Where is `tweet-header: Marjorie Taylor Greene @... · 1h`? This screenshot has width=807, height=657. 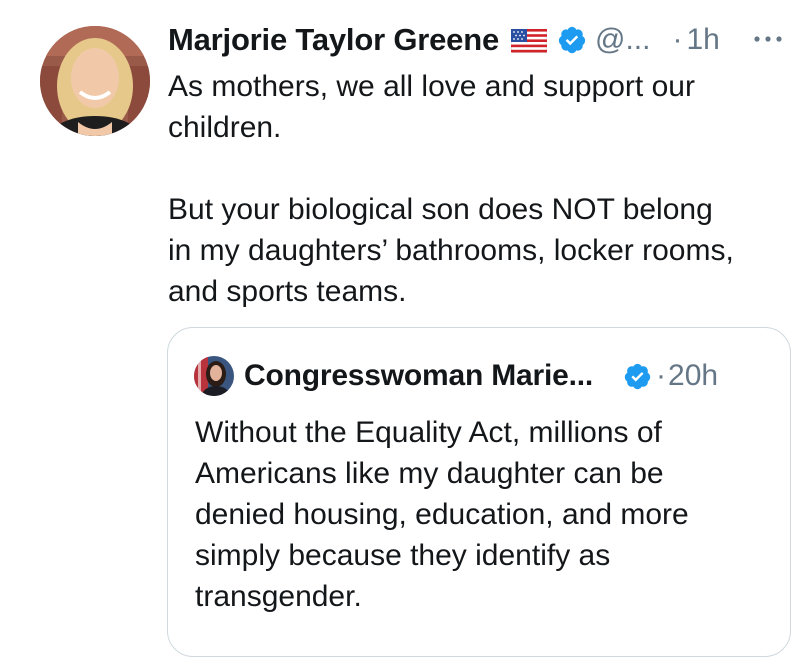
tweet-header: Marjorie Taylor Greene @... · 1h is located at coordinates (480, 40).